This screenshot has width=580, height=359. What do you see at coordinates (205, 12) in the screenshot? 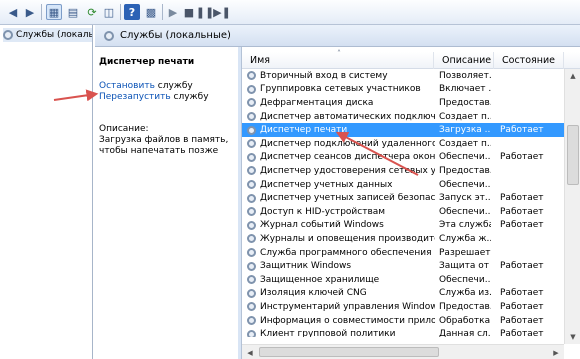
I see `pause-icon: ❚❚` at bounding box center [205, 12].